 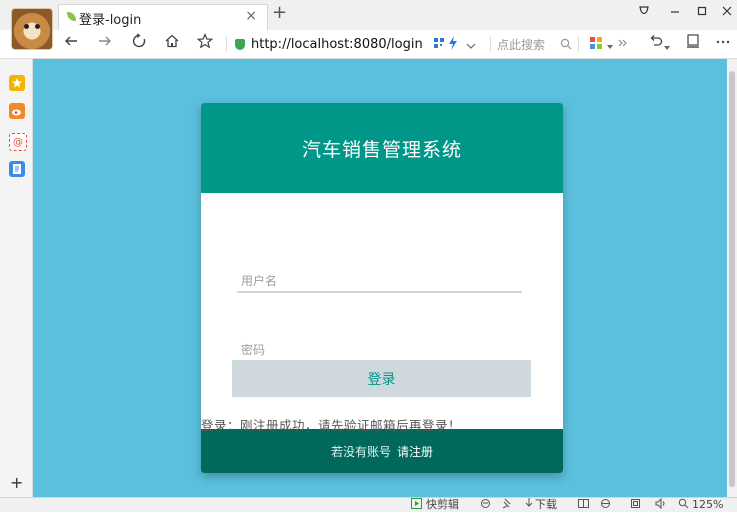 What do you see at coordinates (566, 45) in the screenshot?
I see `search-icon` at bounding box center [566, 45].